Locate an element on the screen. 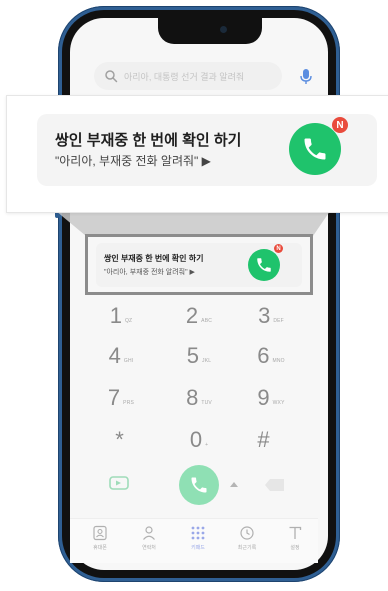 The width and height of the screenshot is (388, 591). callout-title: 쌍인 부재중 한 번에 확인 하기 is located at coordinates (148, 140).